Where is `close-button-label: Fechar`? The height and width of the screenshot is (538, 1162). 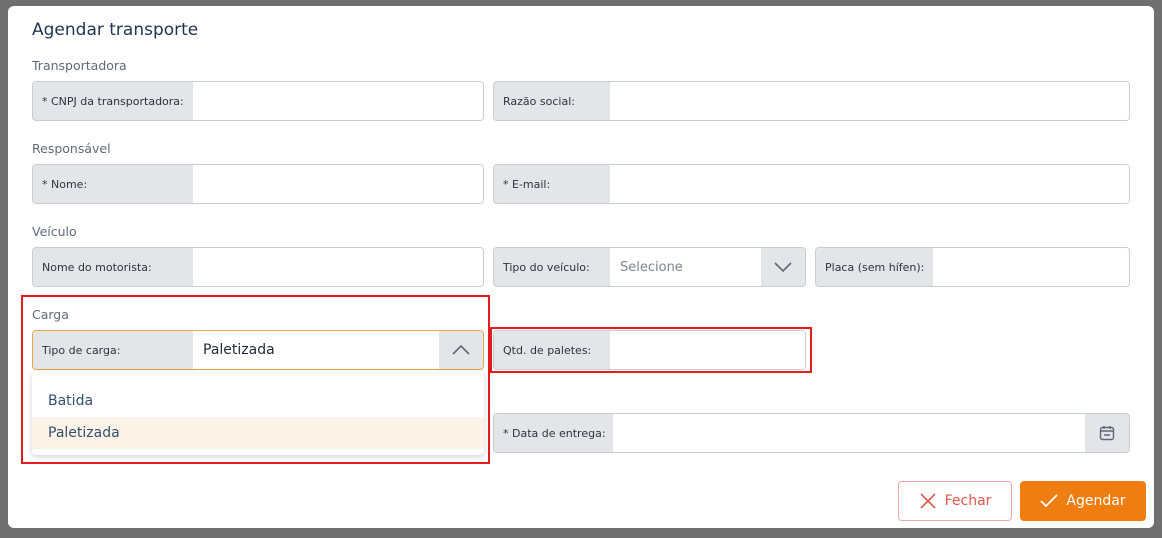 close-button-label: Fechar is located at coordinates (968, 501).